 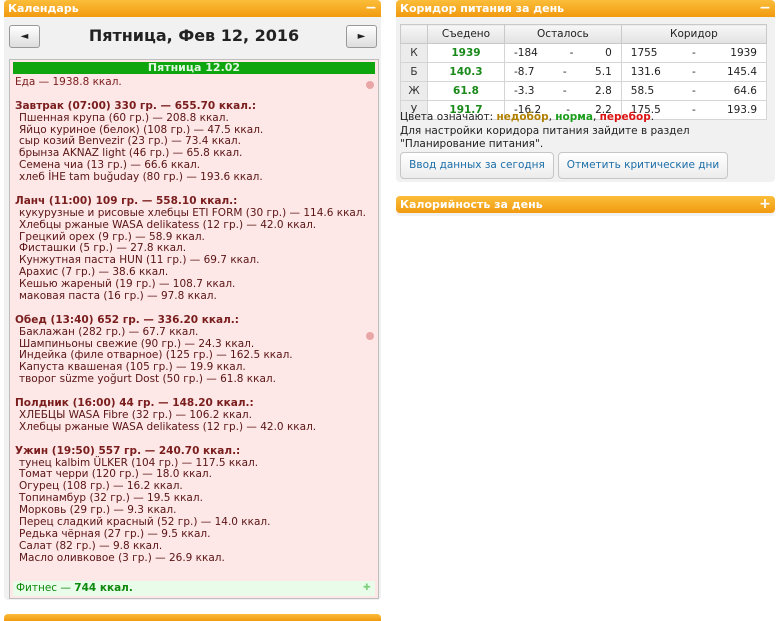 I want to click on left-min: -8.7, so click(x=524, y=72).